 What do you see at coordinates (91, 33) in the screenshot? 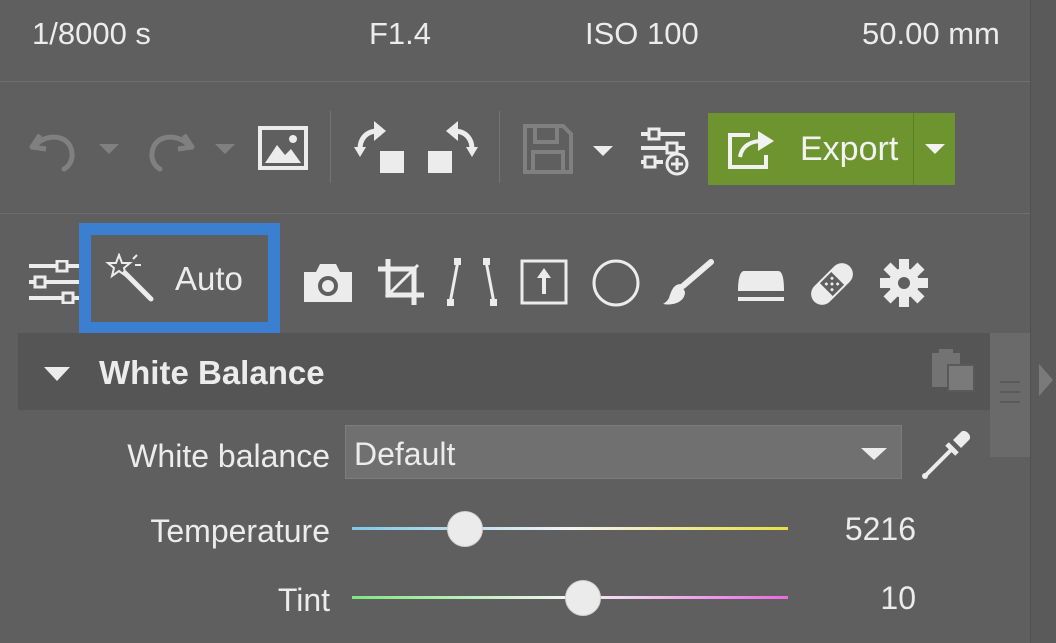
I see `shutter-speed: 1/8000 s` at bounding box center [91, 33].